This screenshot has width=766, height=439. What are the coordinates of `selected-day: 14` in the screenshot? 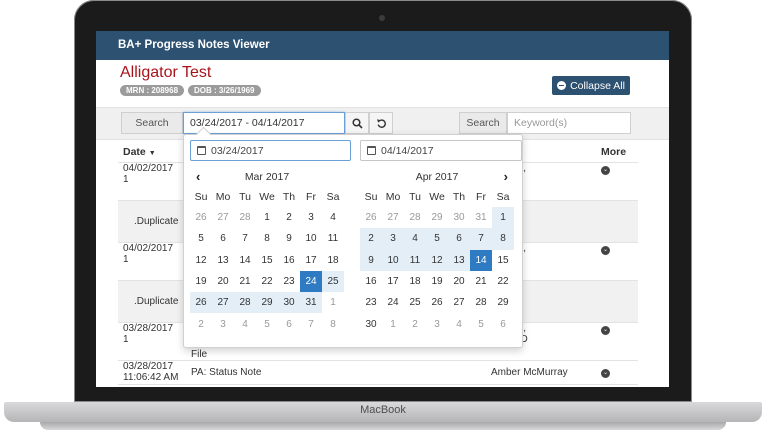 It's located at (481, 260).